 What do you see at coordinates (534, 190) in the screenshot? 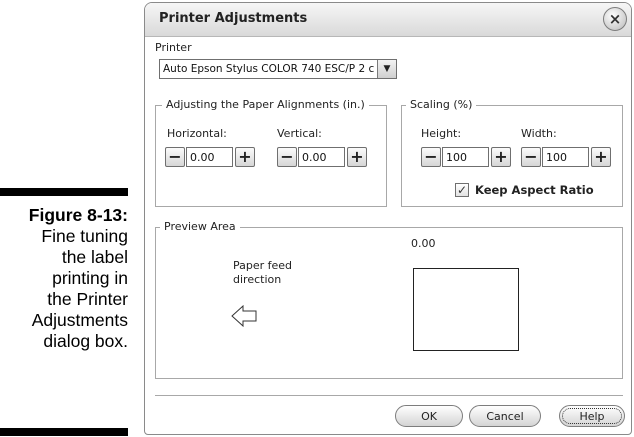
I see `keep-aspect-ratio-label: Keep Aspect Ratio` at bounding box center [534, 190].